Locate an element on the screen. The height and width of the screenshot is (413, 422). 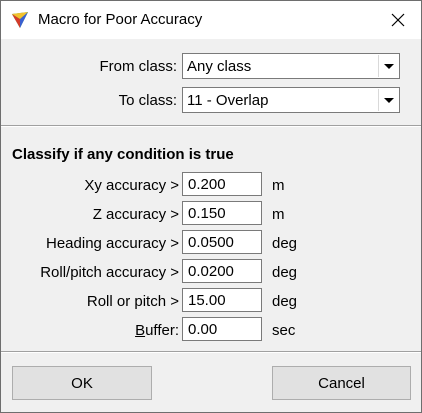
rollpitch-accuracy-value: 0.0200 is located at coordinates (211, 271).